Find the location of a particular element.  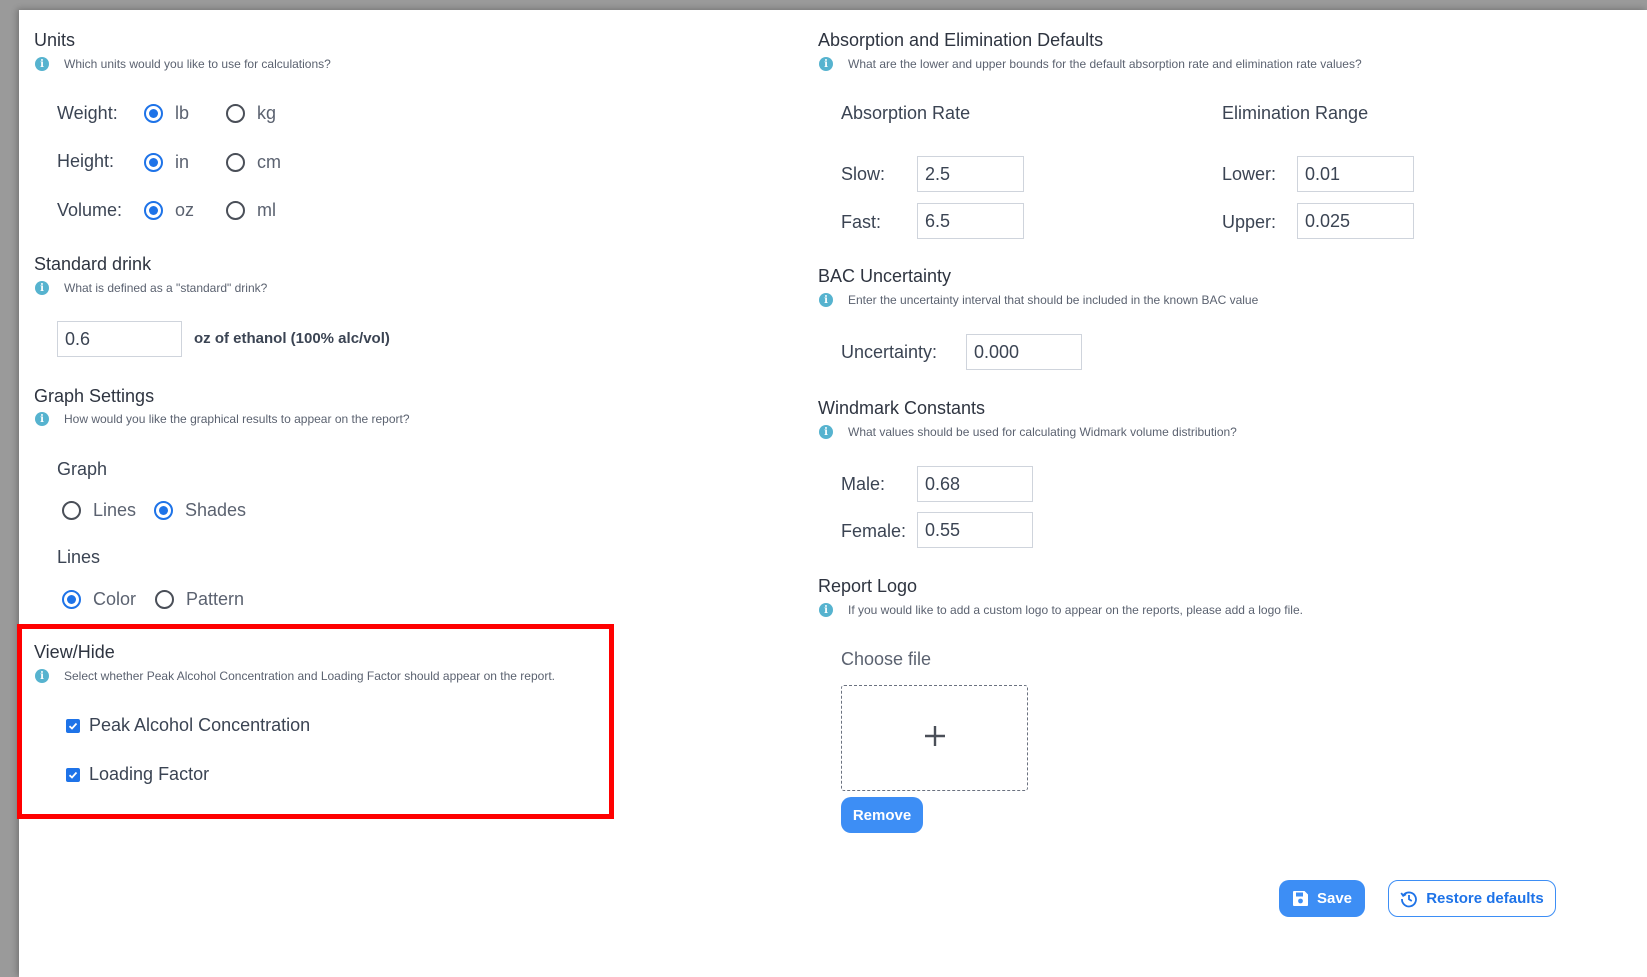

standard-drink-hint: i What is defined as a "standard" drink? is located at coordinates (151, 288).